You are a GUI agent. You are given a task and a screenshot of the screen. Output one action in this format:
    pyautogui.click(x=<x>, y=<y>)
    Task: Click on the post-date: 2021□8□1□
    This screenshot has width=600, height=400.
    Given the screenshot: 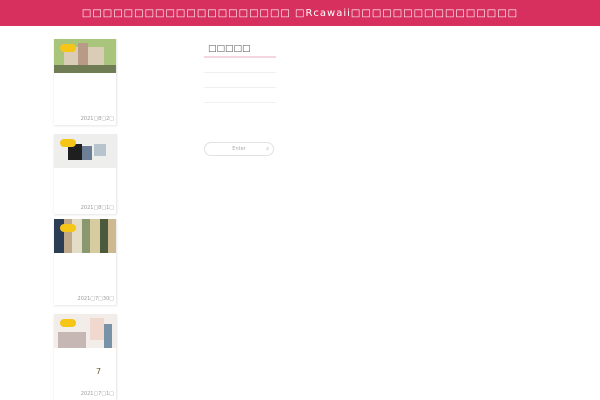 What is the action you would take?
    pyautogui.click(x=97, y=208)
    